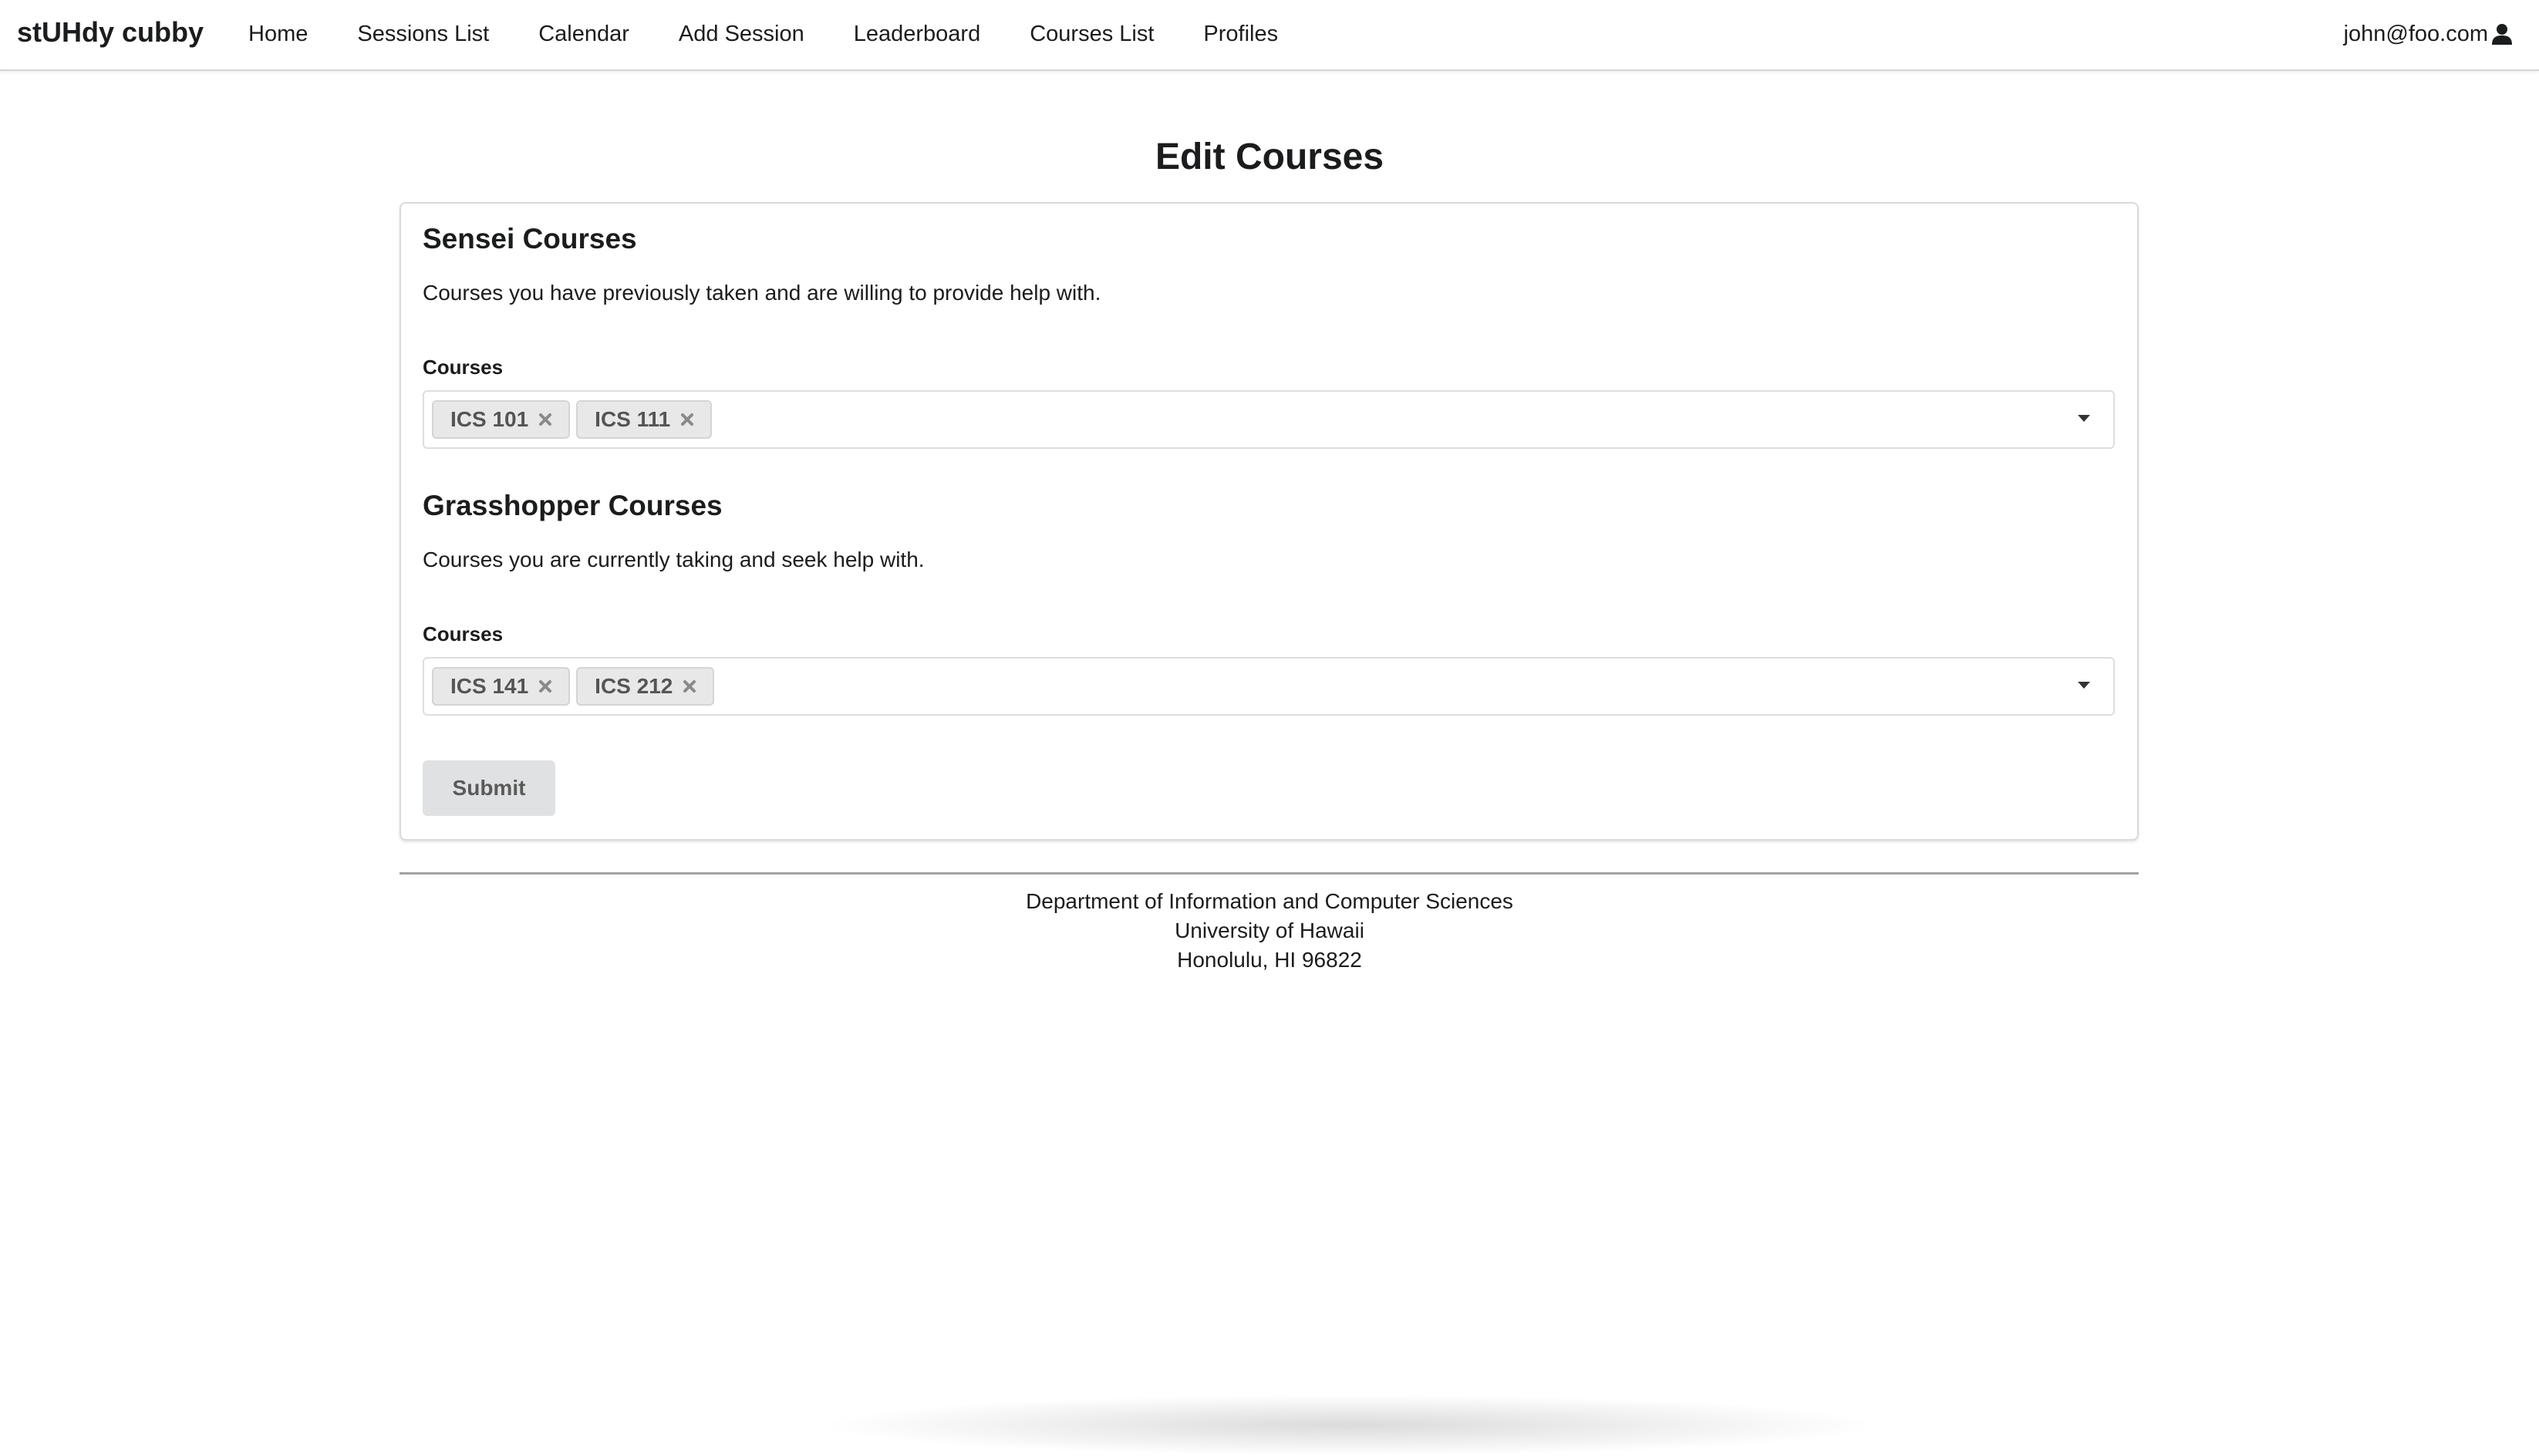 This screenshot has height=1456, width=2539. I want to click on nav-item-add-session: Add Session, so click(741, 34).